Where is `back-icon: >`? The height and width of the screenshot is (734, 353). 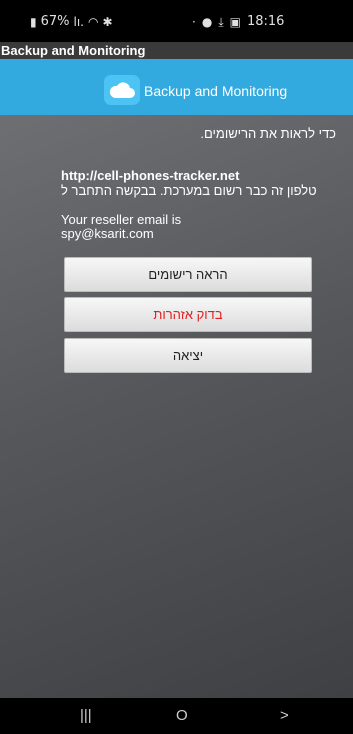
back-icon: > is located at coordinates (284, 715).